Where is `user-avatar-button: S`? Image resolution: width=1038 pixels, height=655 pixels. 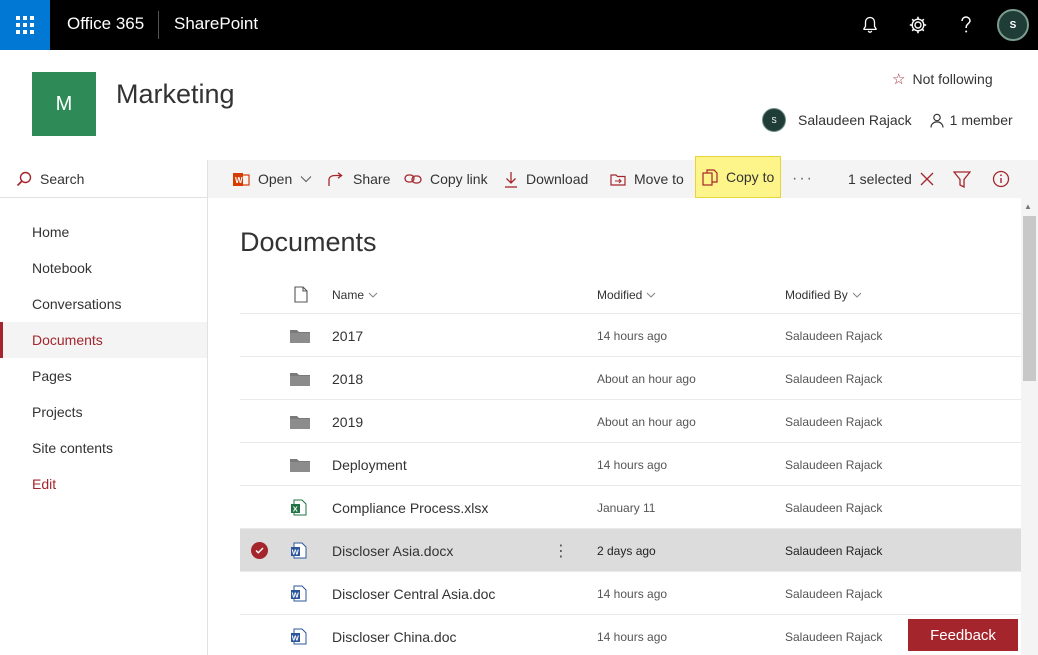
user-avatar-button: S is located at coordinates (1013, 25).